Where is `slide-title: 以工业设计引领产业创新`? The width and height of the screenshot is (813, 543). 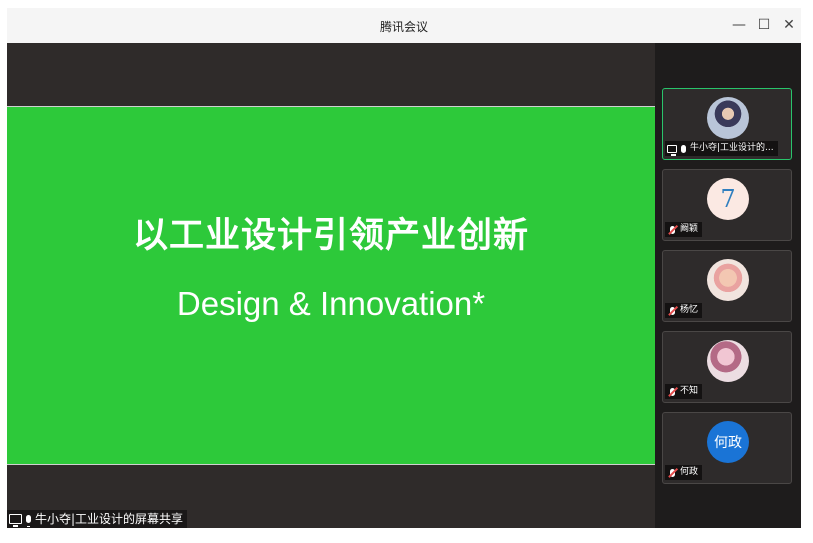 slide-title: 以工业设计引领产业创新 is located at coordinates (330, 236).